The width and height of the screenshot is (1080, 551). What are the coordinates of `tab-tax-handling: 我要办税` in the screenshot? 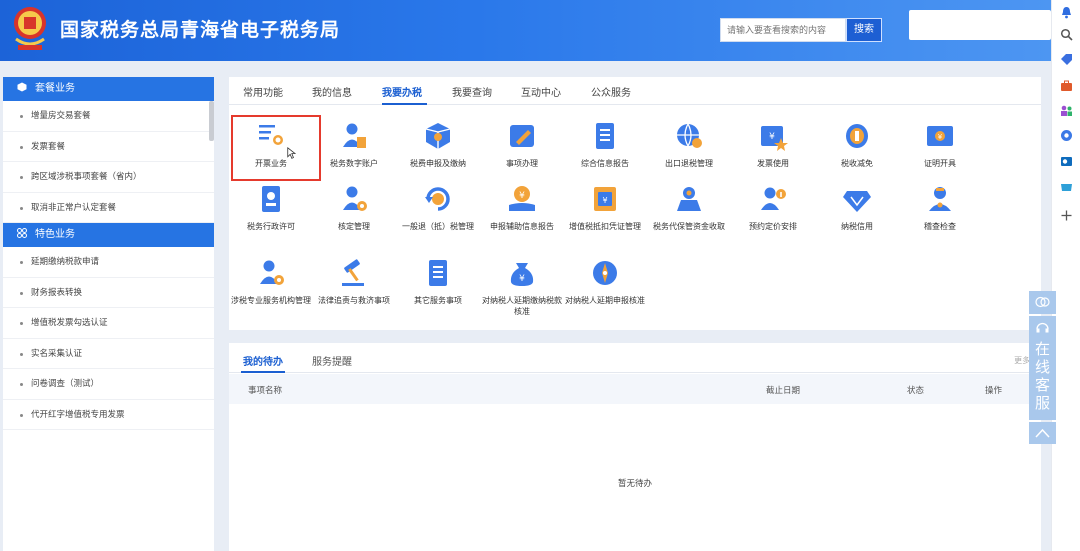 It's located at (402, 91).